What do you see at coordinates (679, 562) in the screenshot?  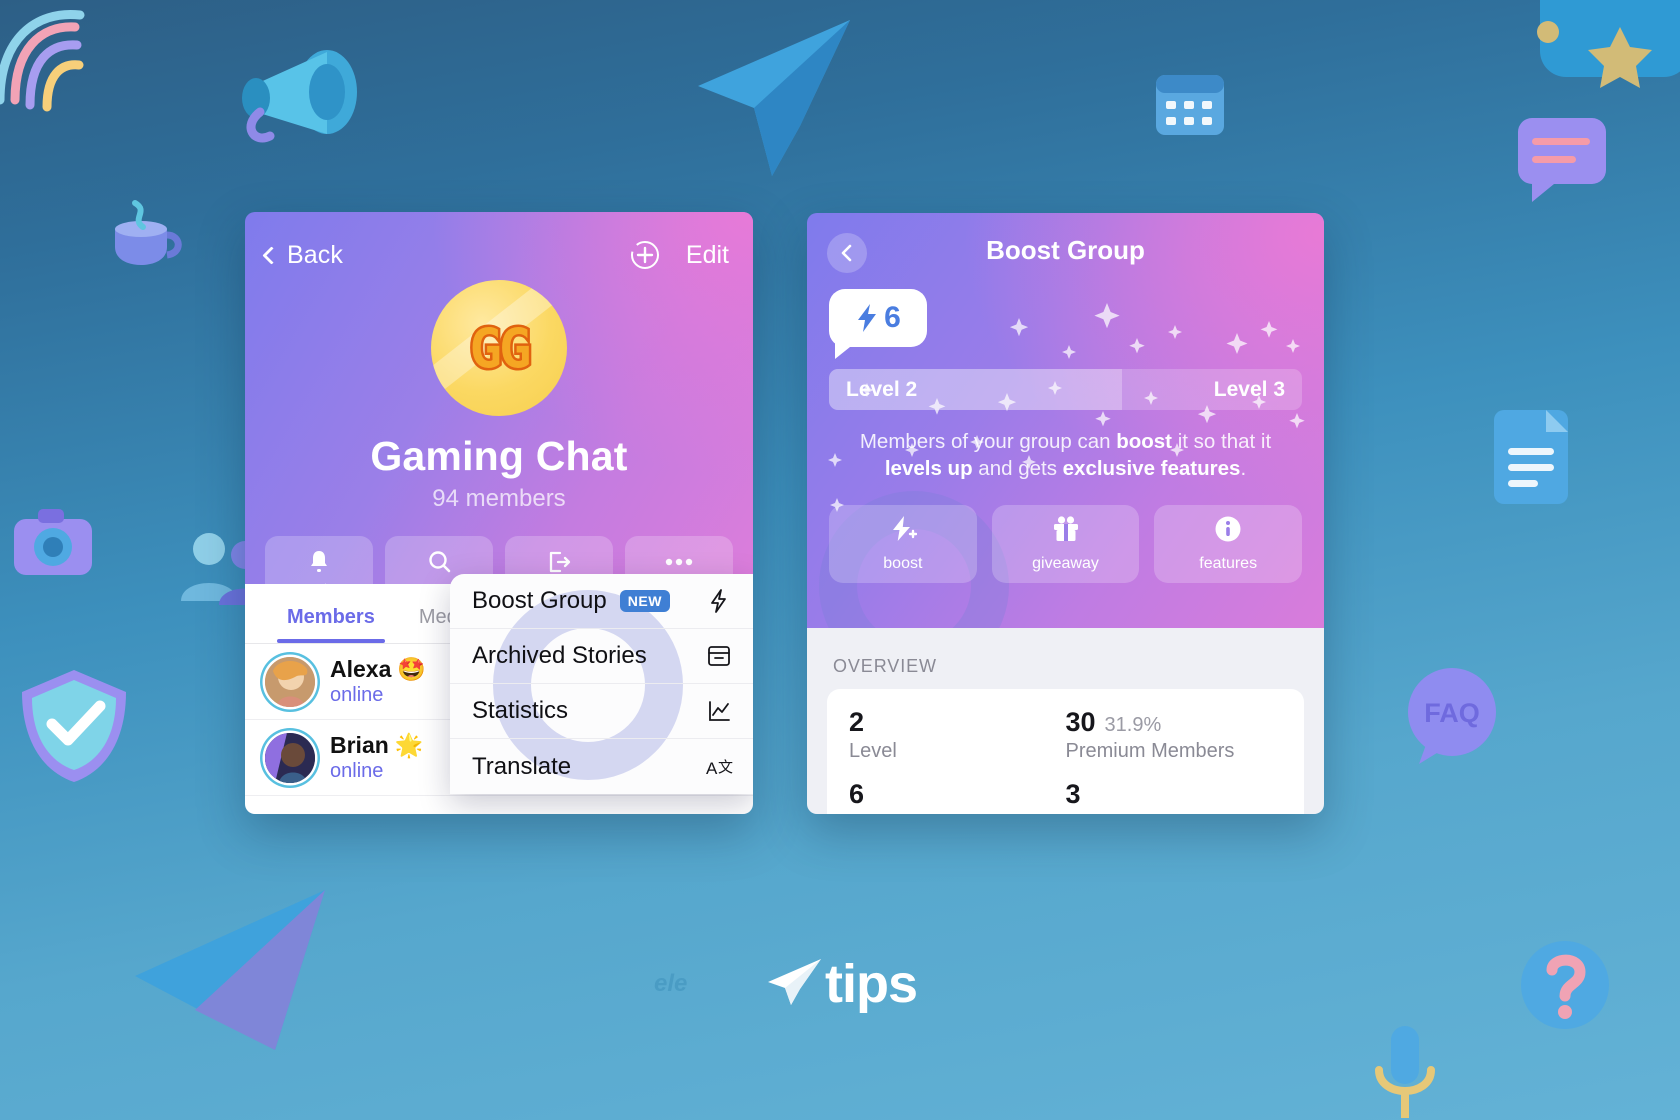 I see `ellipsis-icon` at bounding box center [679, 562].